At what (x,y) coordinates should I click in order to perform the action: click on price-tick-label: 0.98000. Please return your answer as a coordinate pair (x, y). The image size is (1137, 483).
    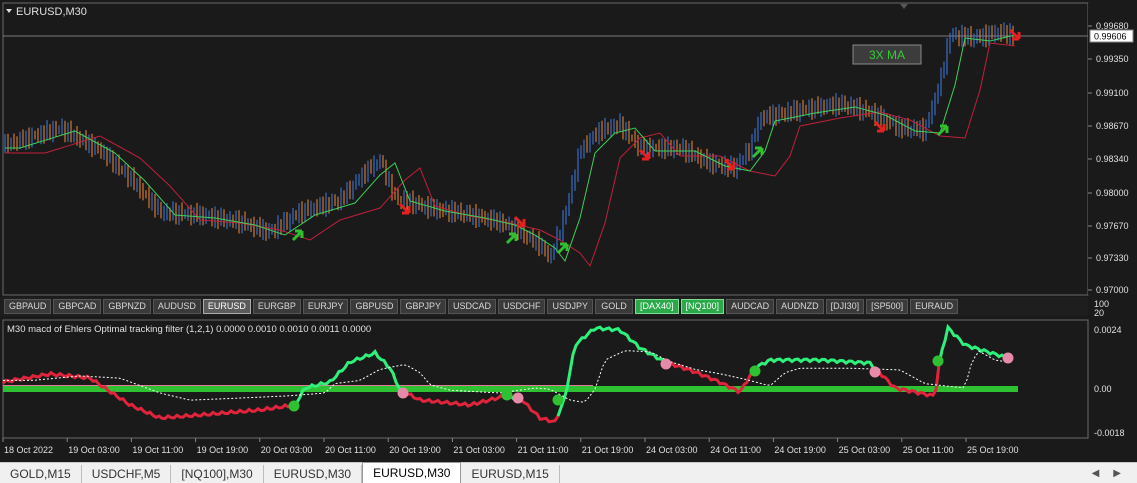
    Looking at the image, I should click on (1112, 193).